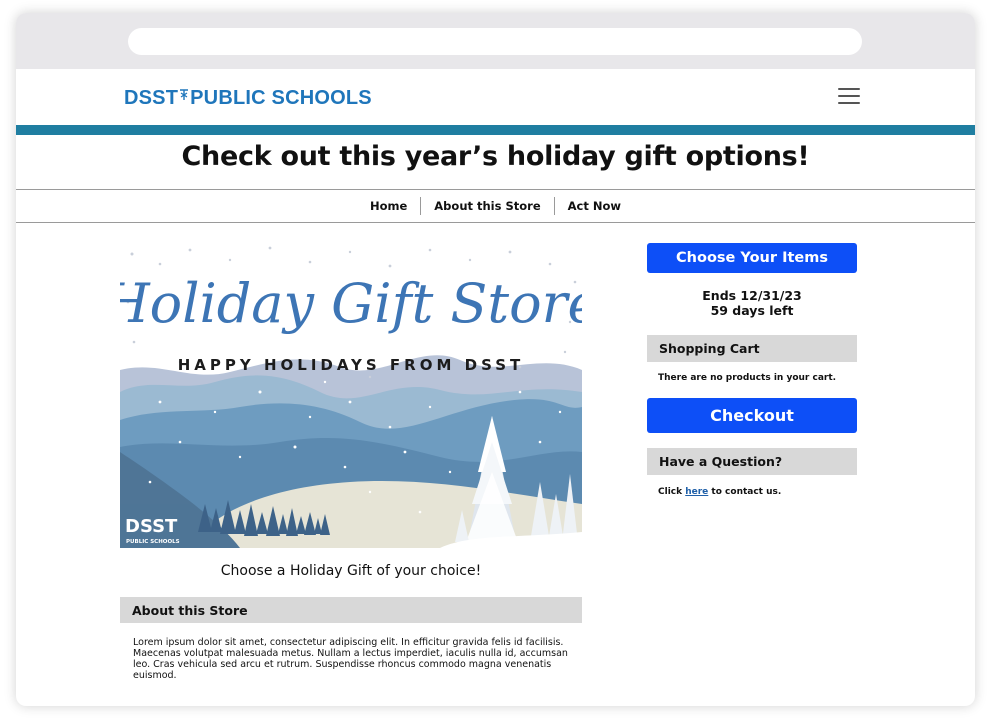  Describe the element at coordinates (151, 98) in the screenshot. I see `logo-text-left: DSST` at that location.